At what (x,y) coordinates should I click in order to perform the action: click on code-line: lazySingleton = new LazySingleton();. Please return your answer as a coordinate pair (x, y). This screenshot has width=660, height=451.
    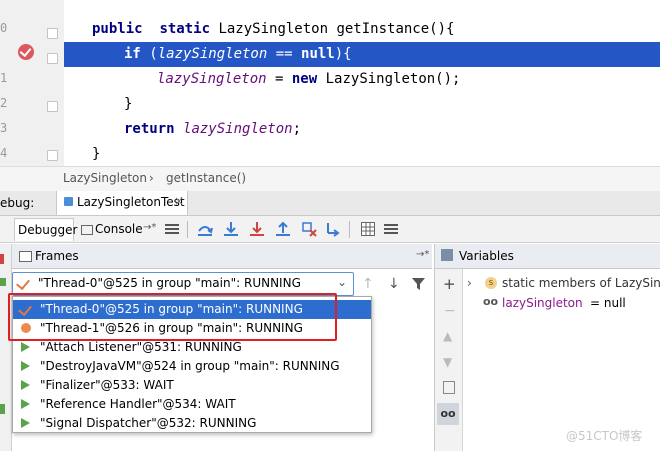
    Looking at the image, I should click on (308, 79).